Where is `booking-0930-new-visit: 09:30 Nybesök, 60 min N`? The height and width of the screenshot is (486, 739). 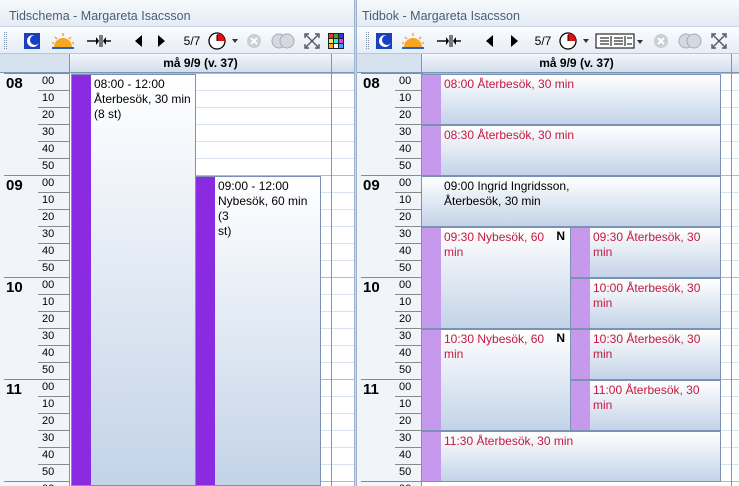
booking-0930-new-visit: 09:30 Nybesök, 60 min N is located at coordinates (496, 278).